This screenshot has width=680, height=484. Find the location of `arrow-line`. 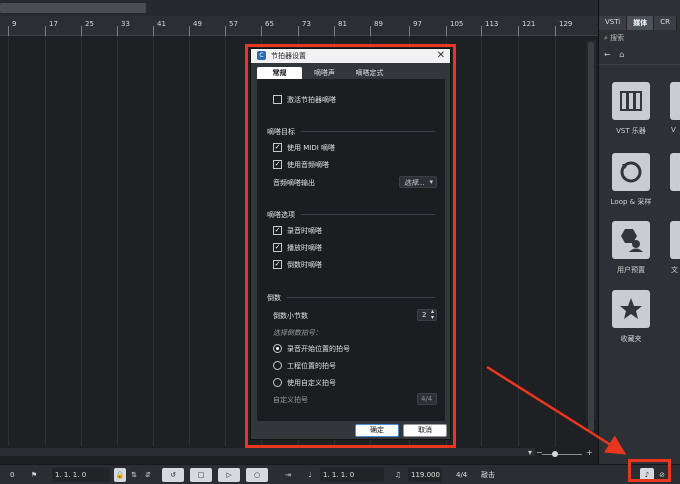

arrow-line is located at coordinates (556, 410).